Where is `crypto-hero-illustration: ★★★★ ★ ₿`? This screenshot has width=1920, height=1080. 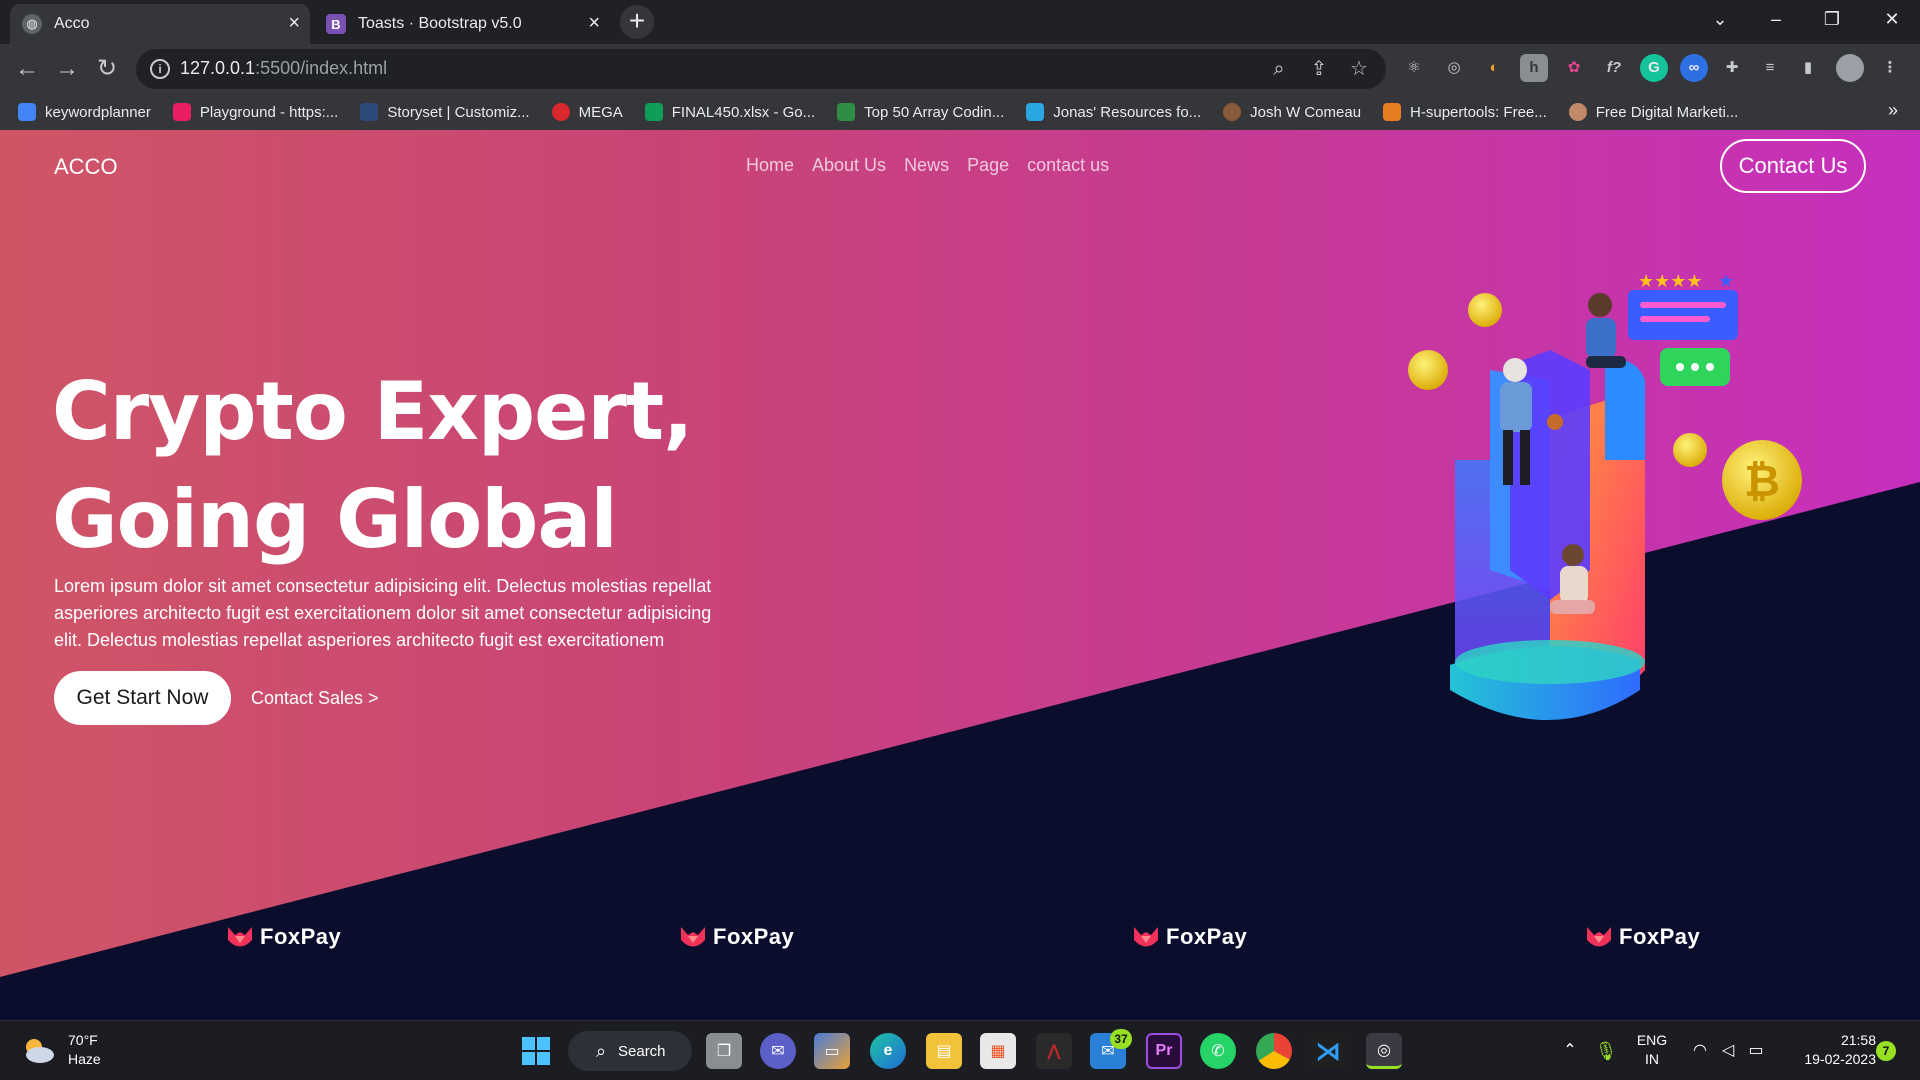 crypto-hero-illustration: ★★★★ ★ ₿ is located at coordinates (1605, 495).